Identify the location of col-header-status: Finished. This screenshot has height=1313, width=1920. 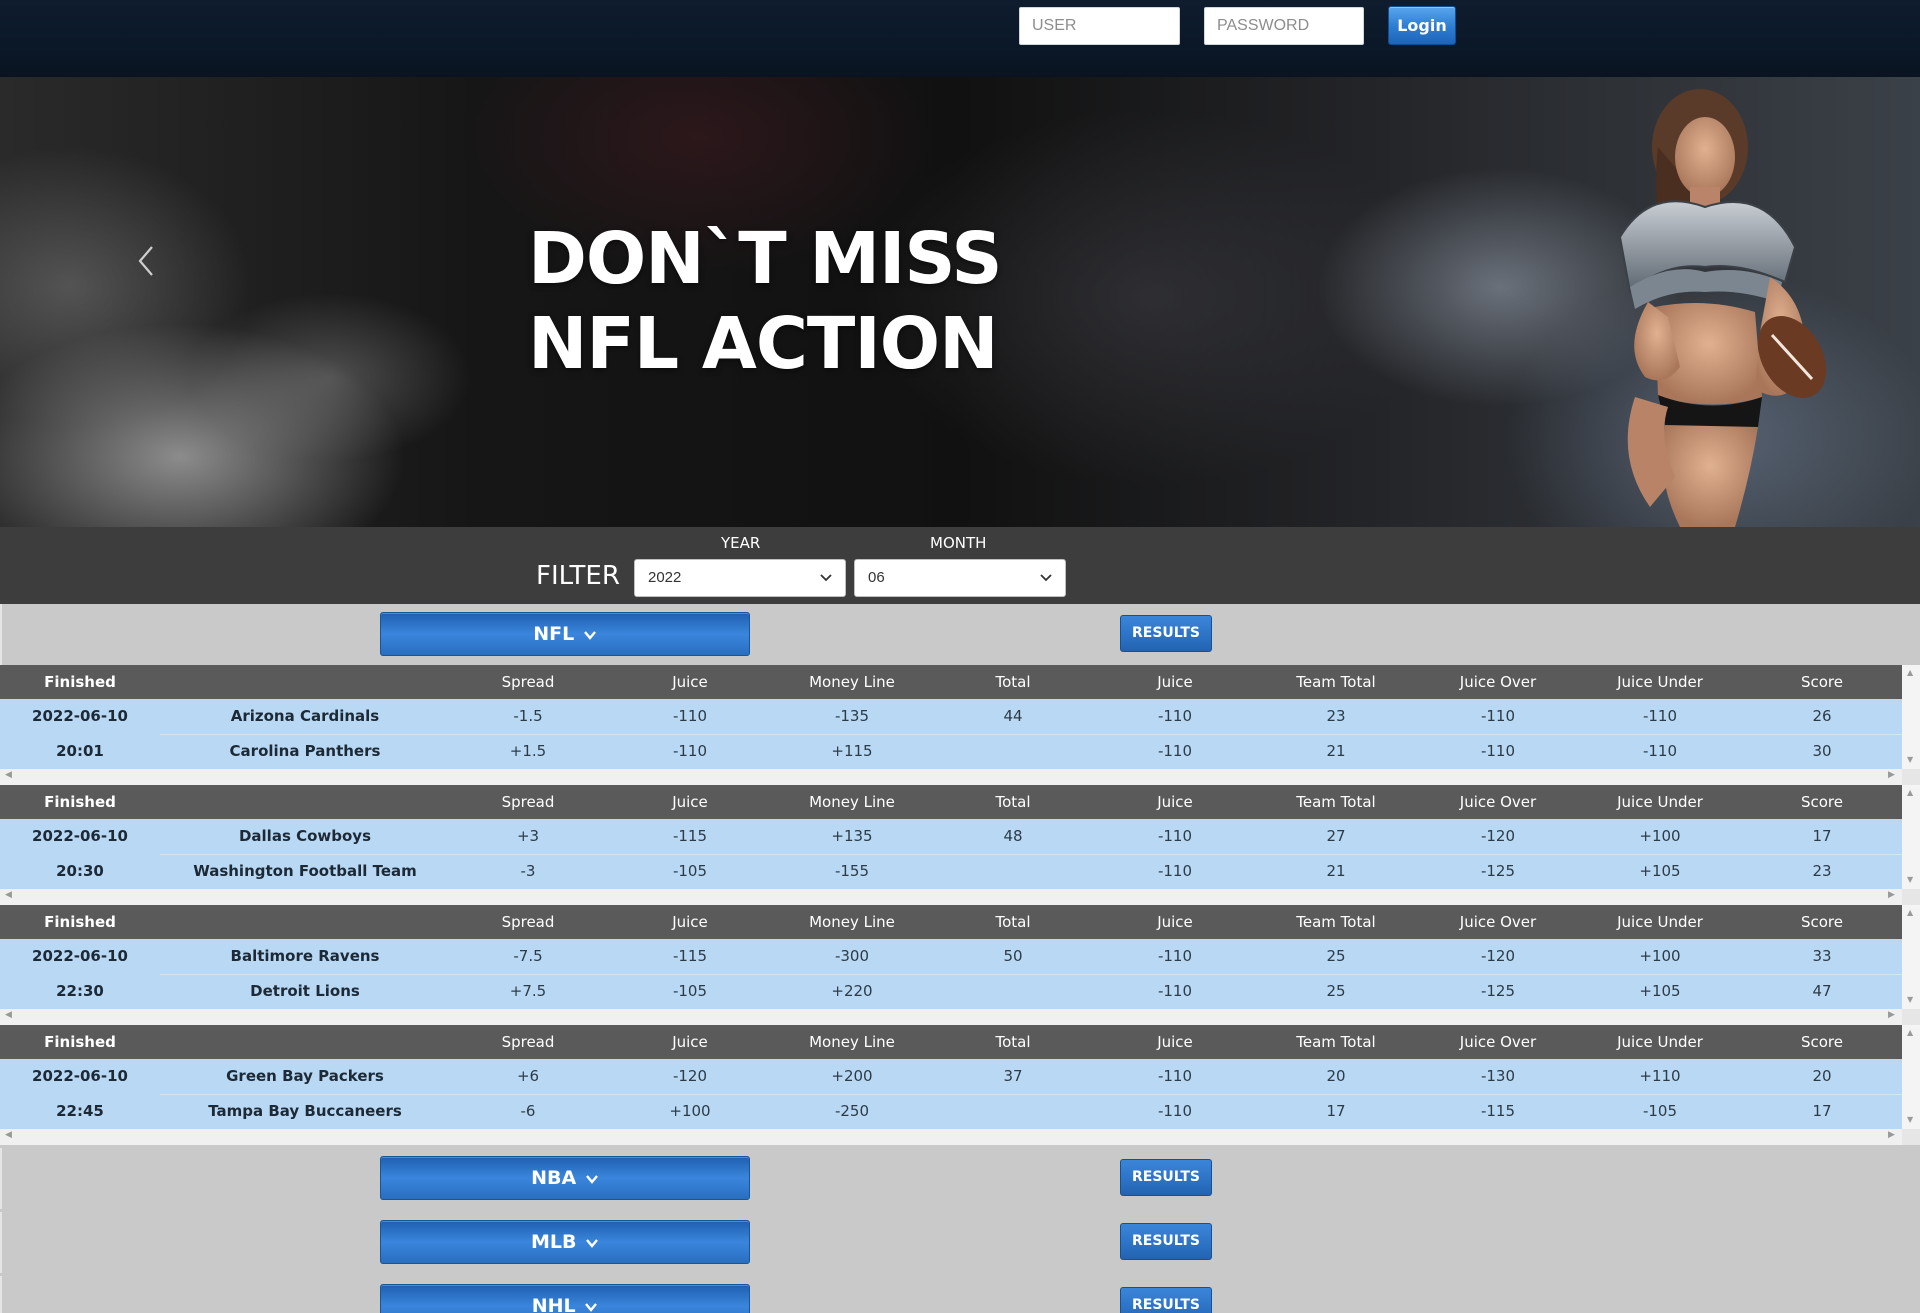
(80, 1042).